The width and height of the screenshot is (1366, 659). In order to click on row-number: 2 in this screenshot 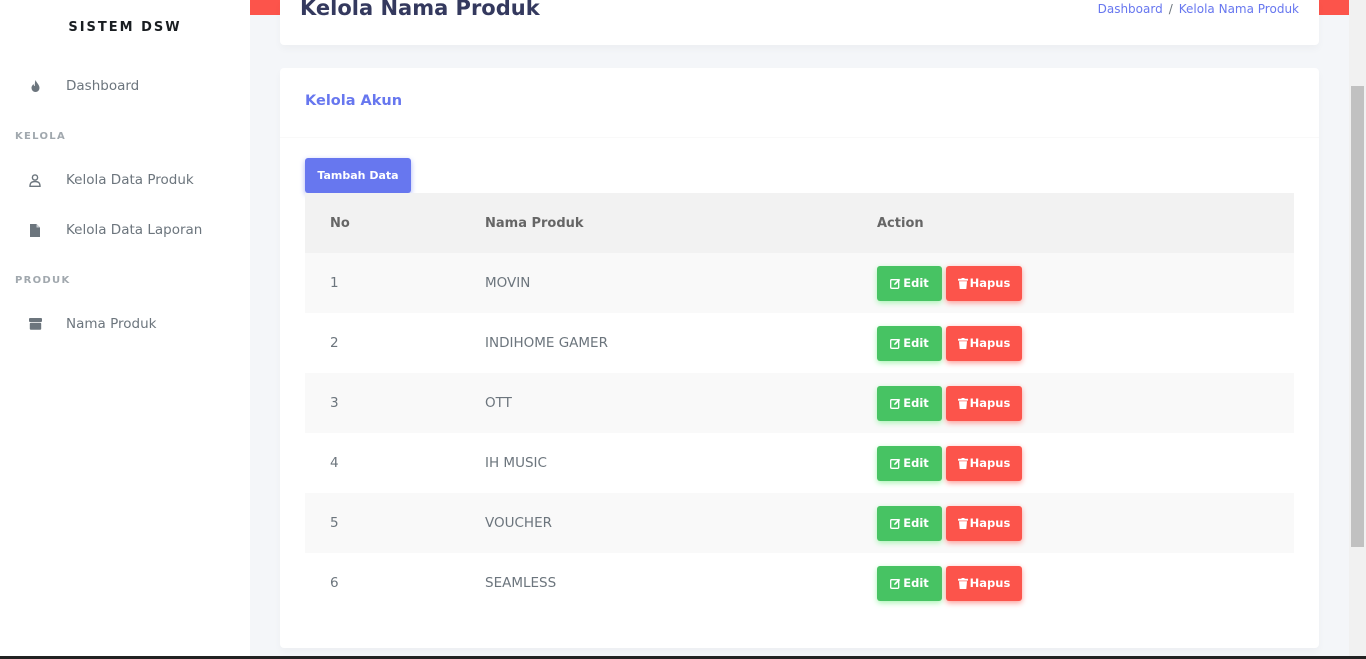, I will do `click(334, 343)`.